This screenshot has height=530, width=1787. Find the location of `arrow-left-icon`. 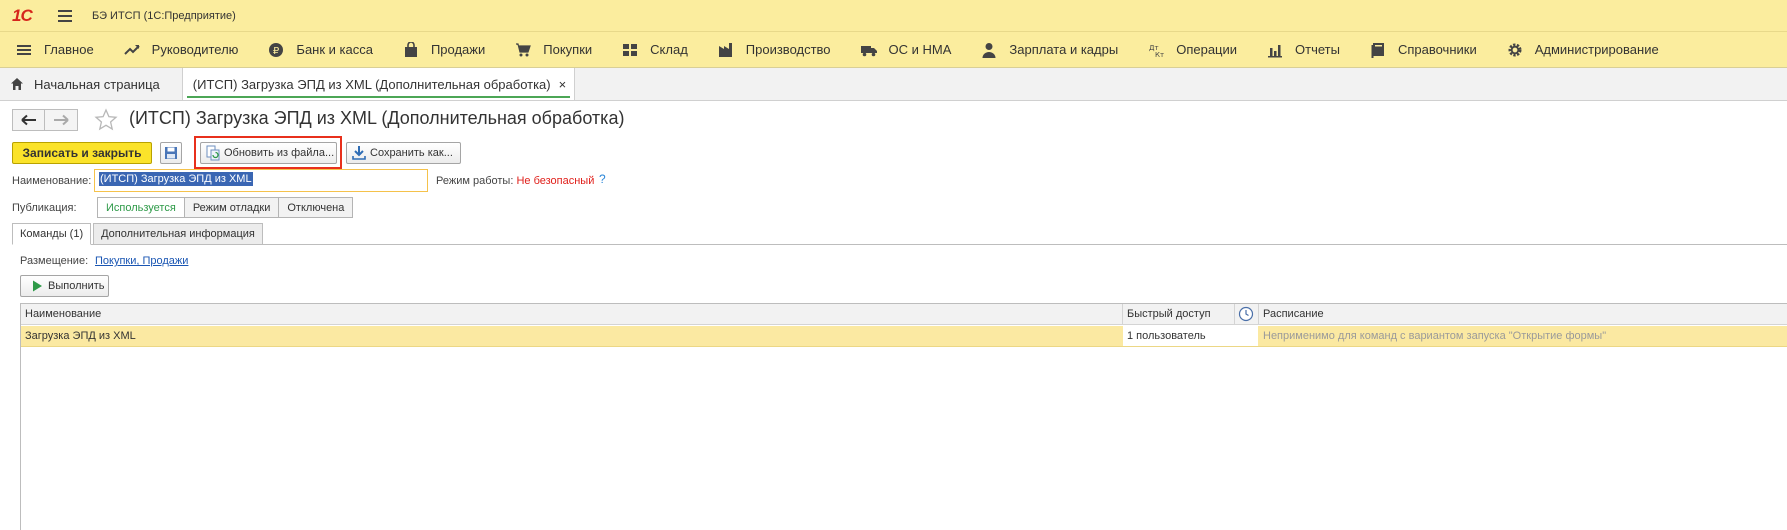

arrow-left-icon is located at coordinates (28, 120).